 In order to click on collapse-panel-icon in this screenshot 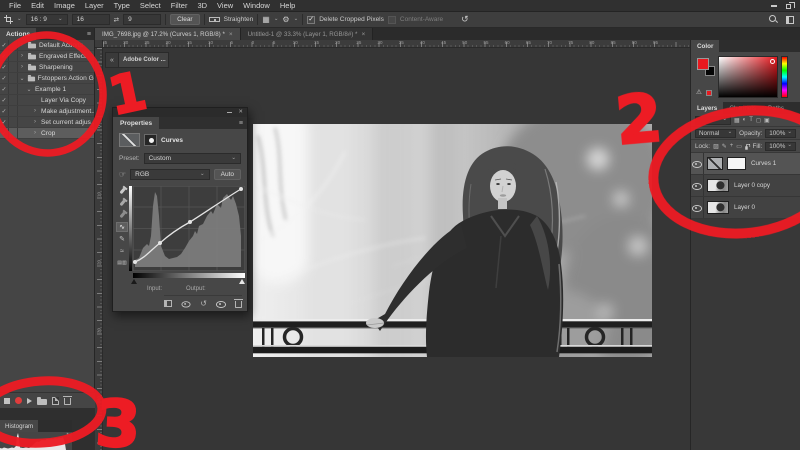, I will do `click(230, 112)`.